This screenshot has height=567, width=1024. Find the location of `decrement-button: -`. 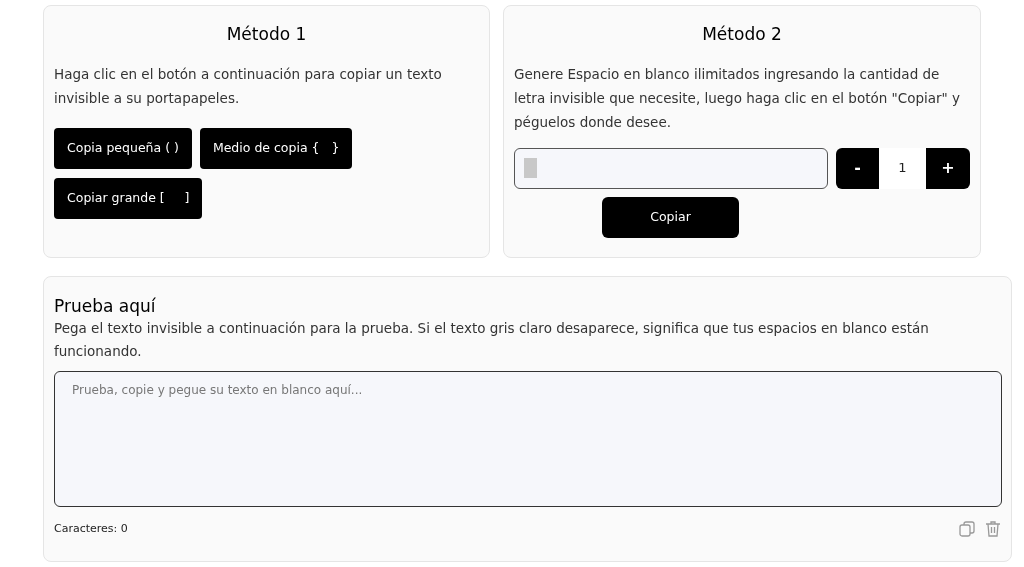

decrement-button: - is located at coordinates (857, 168).